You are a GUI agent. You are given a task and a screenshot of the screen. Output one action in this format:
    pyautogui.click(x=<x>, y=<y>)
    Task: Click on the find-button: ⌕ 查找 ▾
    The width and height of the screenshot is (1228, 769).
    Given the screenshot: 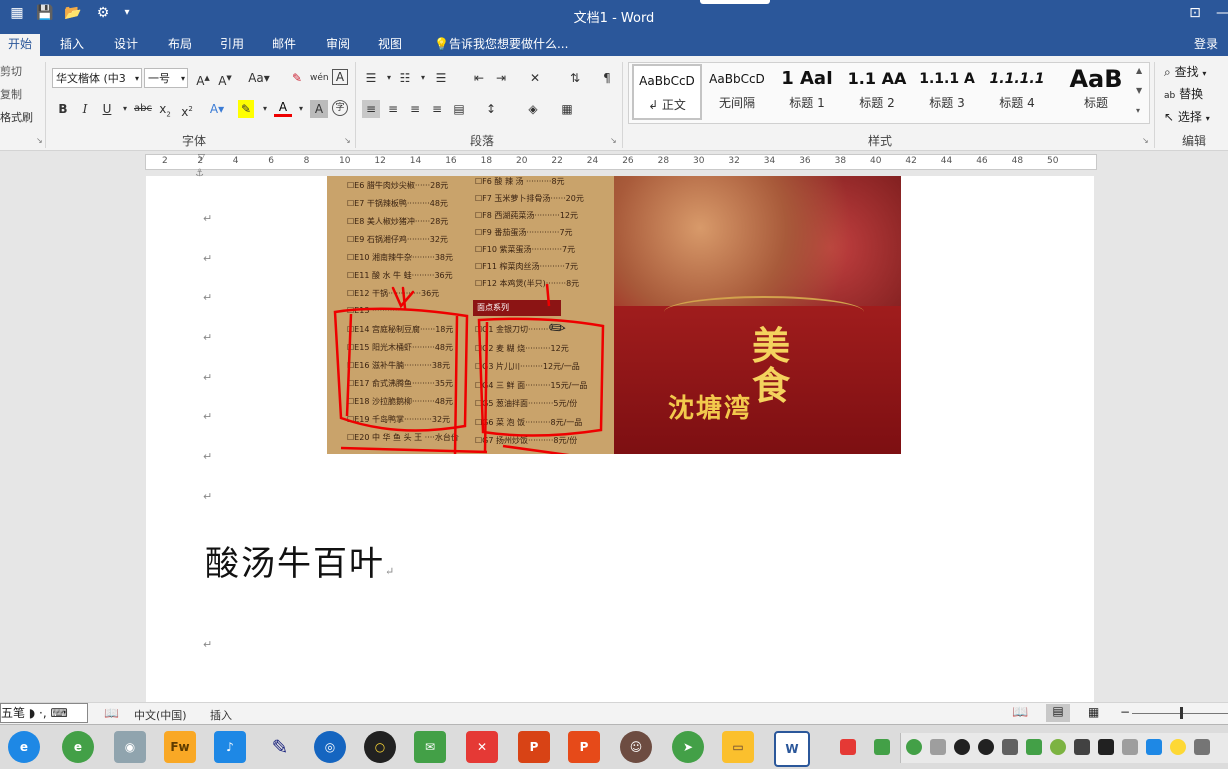 What is the action you would take?
    pyautogui.click(x=1185, y=71)
    